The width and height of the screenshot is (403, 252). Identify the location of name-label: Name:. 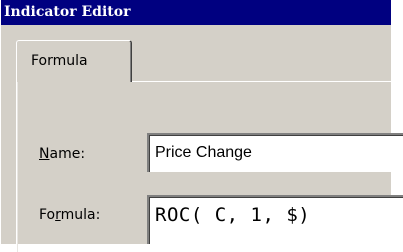
(62, 154).